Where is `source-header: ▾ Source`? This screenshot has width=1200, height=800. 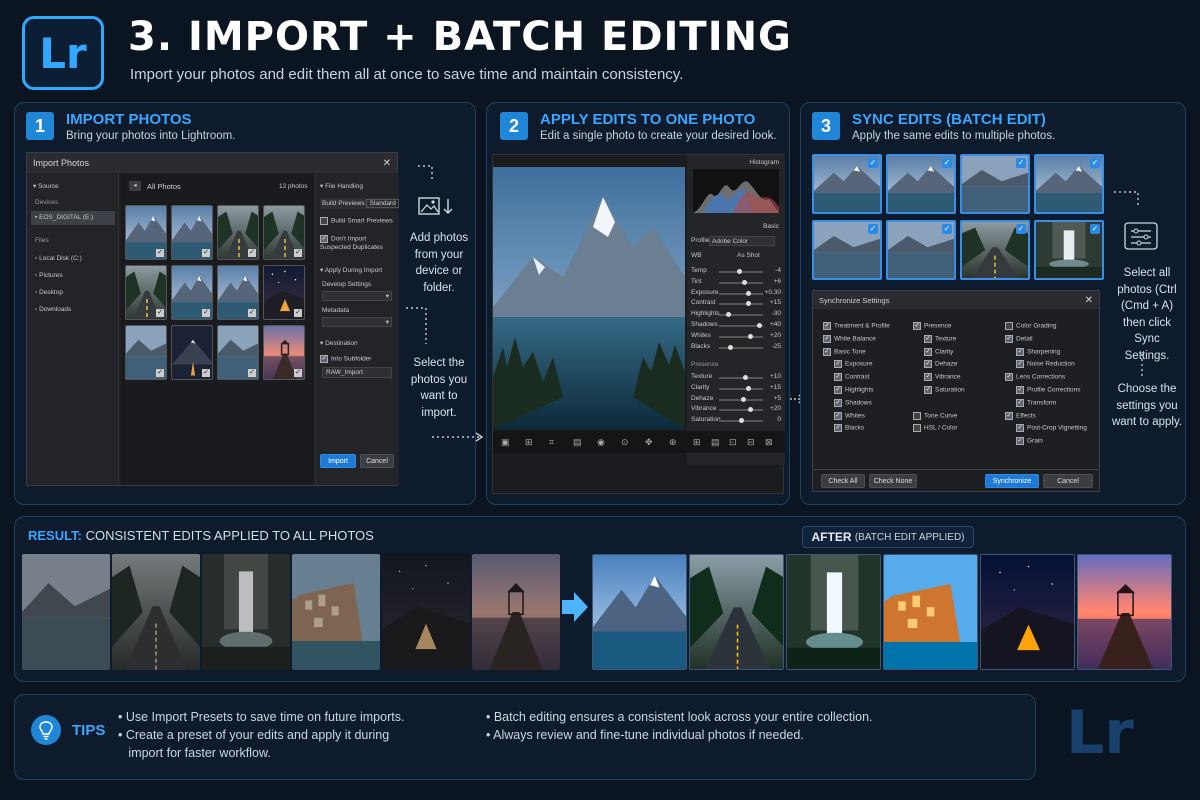
source-header: ▾ Source is located at coordinates (46, 186).